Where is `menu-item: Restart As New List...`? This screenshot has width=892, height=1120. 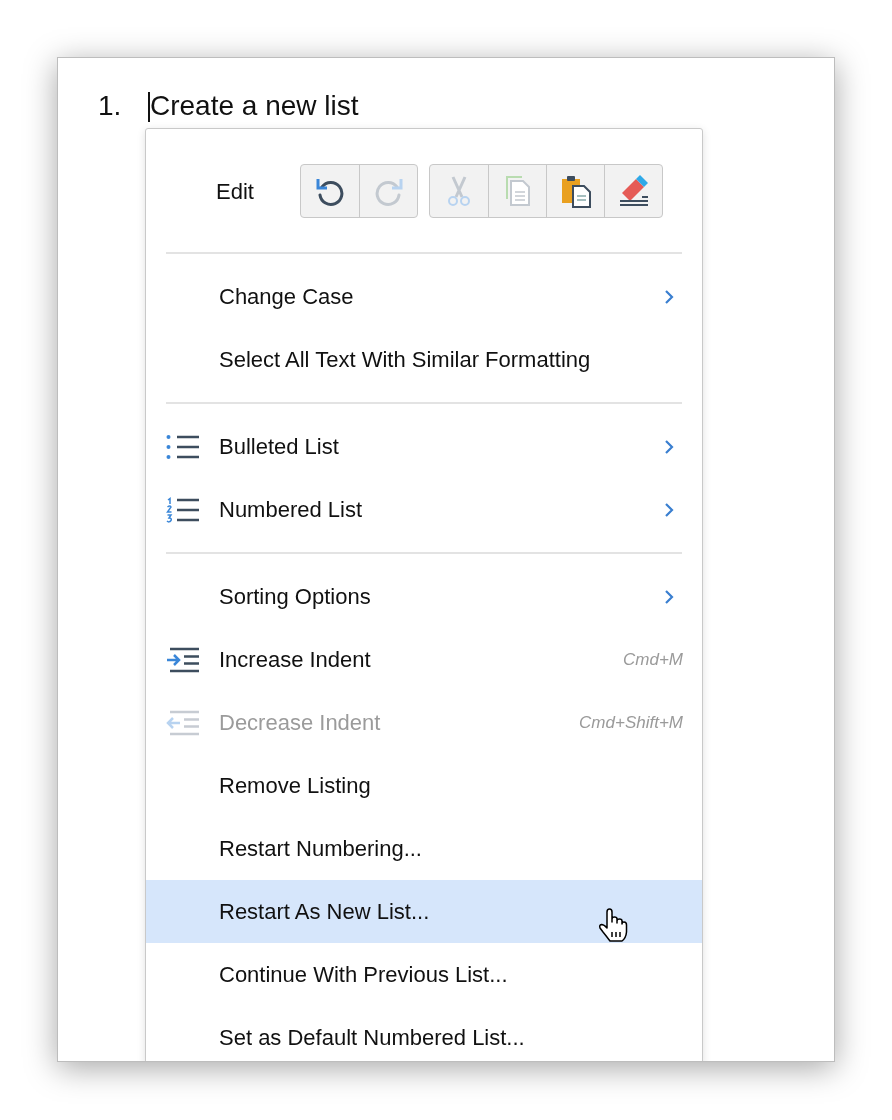
menu-item: Restart As New List... is located at coordinates (424, 911).